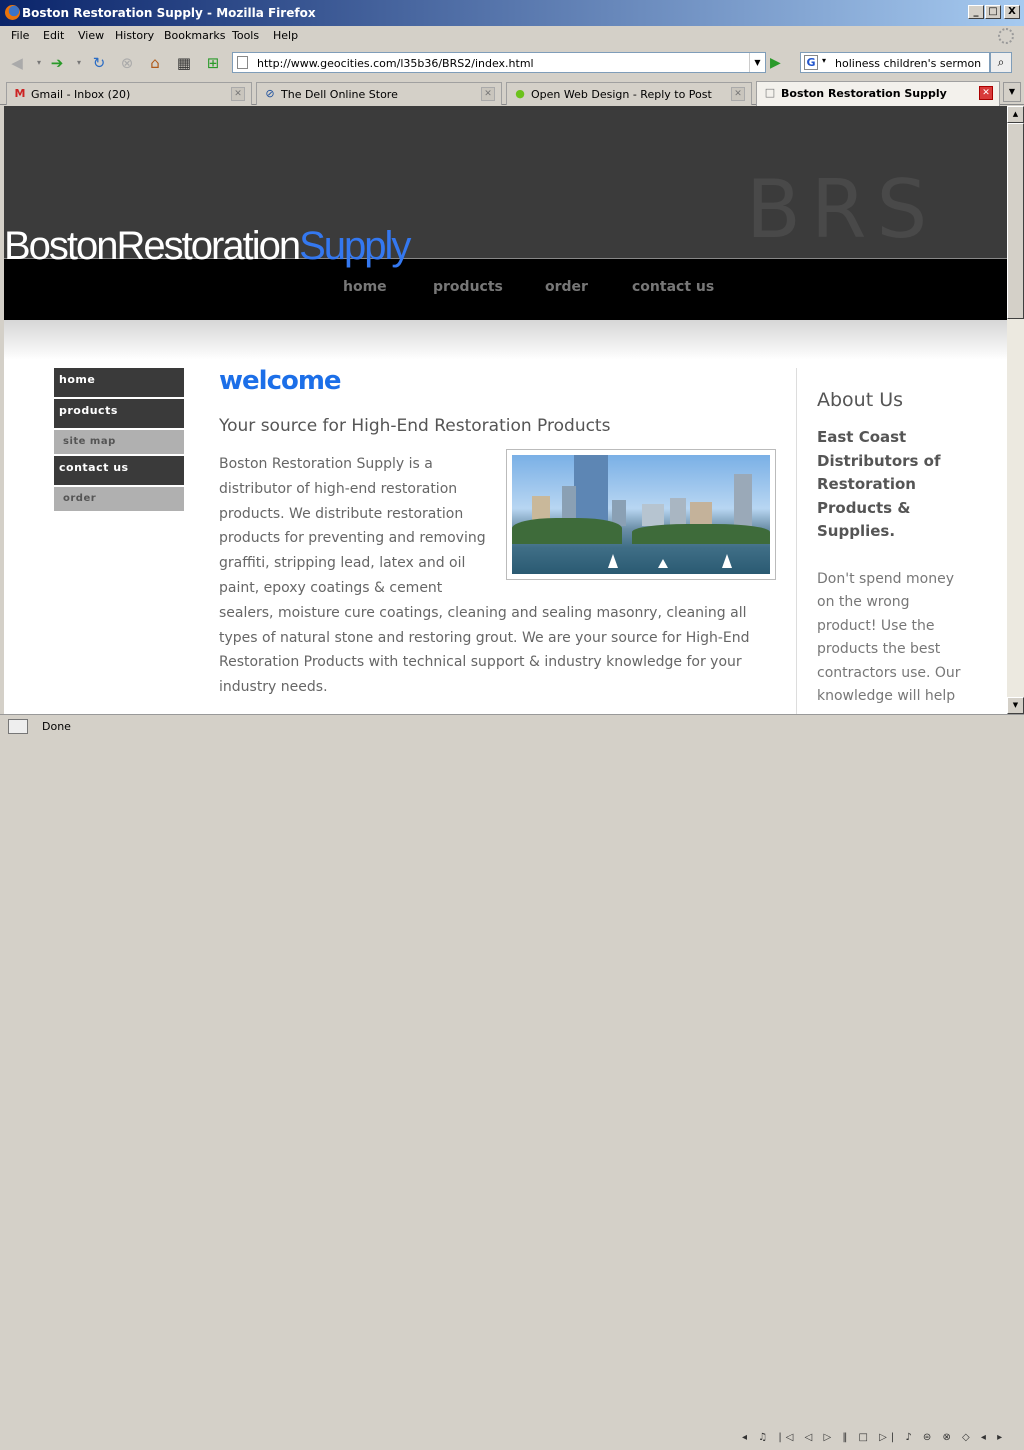 This screenshot has height=1450, width=1024. Describe the element at coordinates (505, 340) in the screenshot. I see `header-fade` at that location.